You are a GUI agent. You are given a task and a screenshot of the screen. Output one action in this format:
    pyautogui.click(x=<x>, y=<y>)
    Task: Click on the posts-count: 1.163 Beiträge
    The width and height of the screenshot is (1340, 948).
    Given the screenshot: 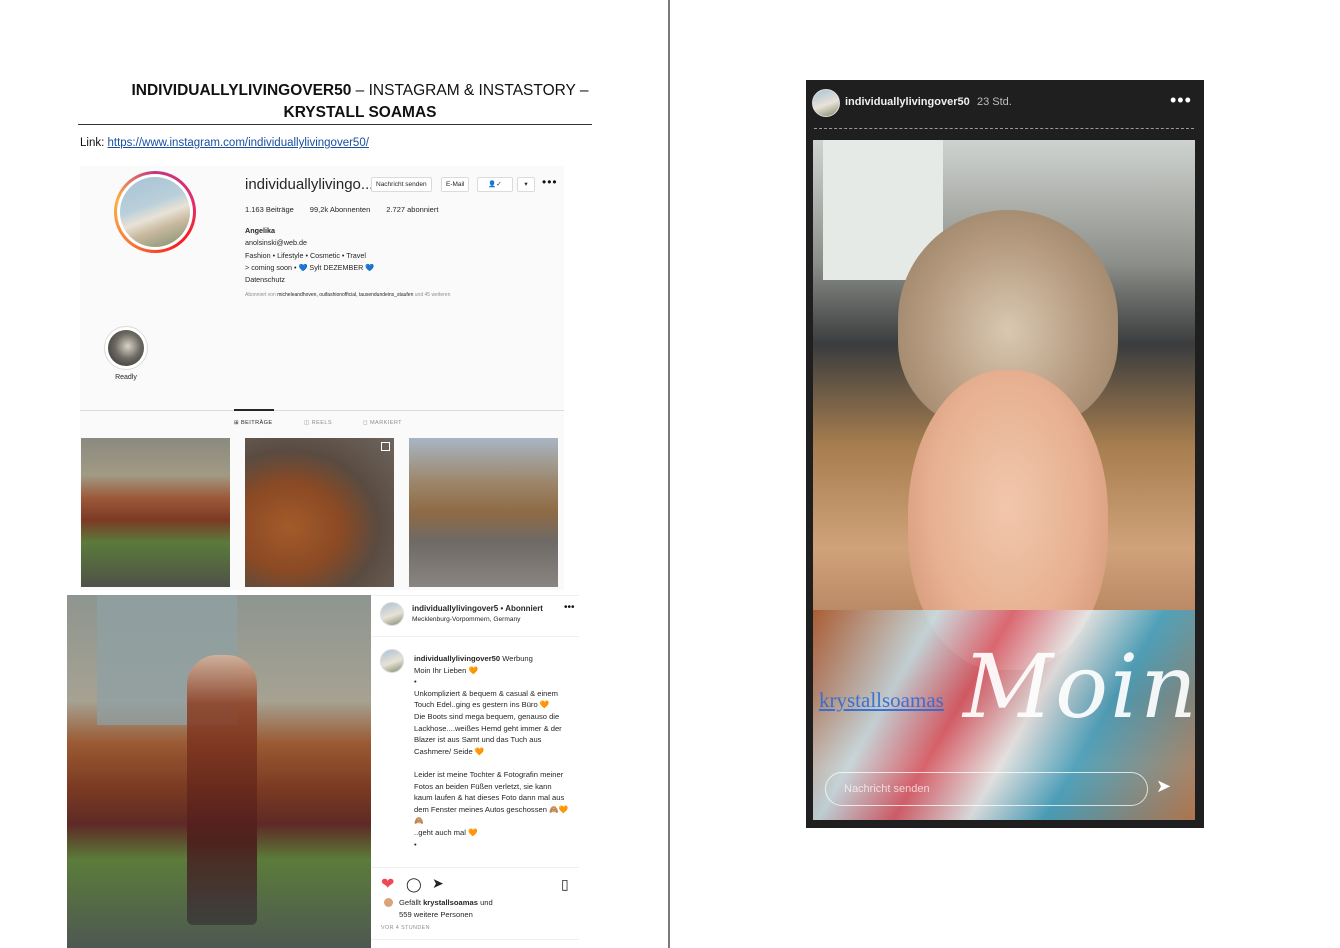 What is the action you would take?
    pyautogui.click(x=269, y=209)
    